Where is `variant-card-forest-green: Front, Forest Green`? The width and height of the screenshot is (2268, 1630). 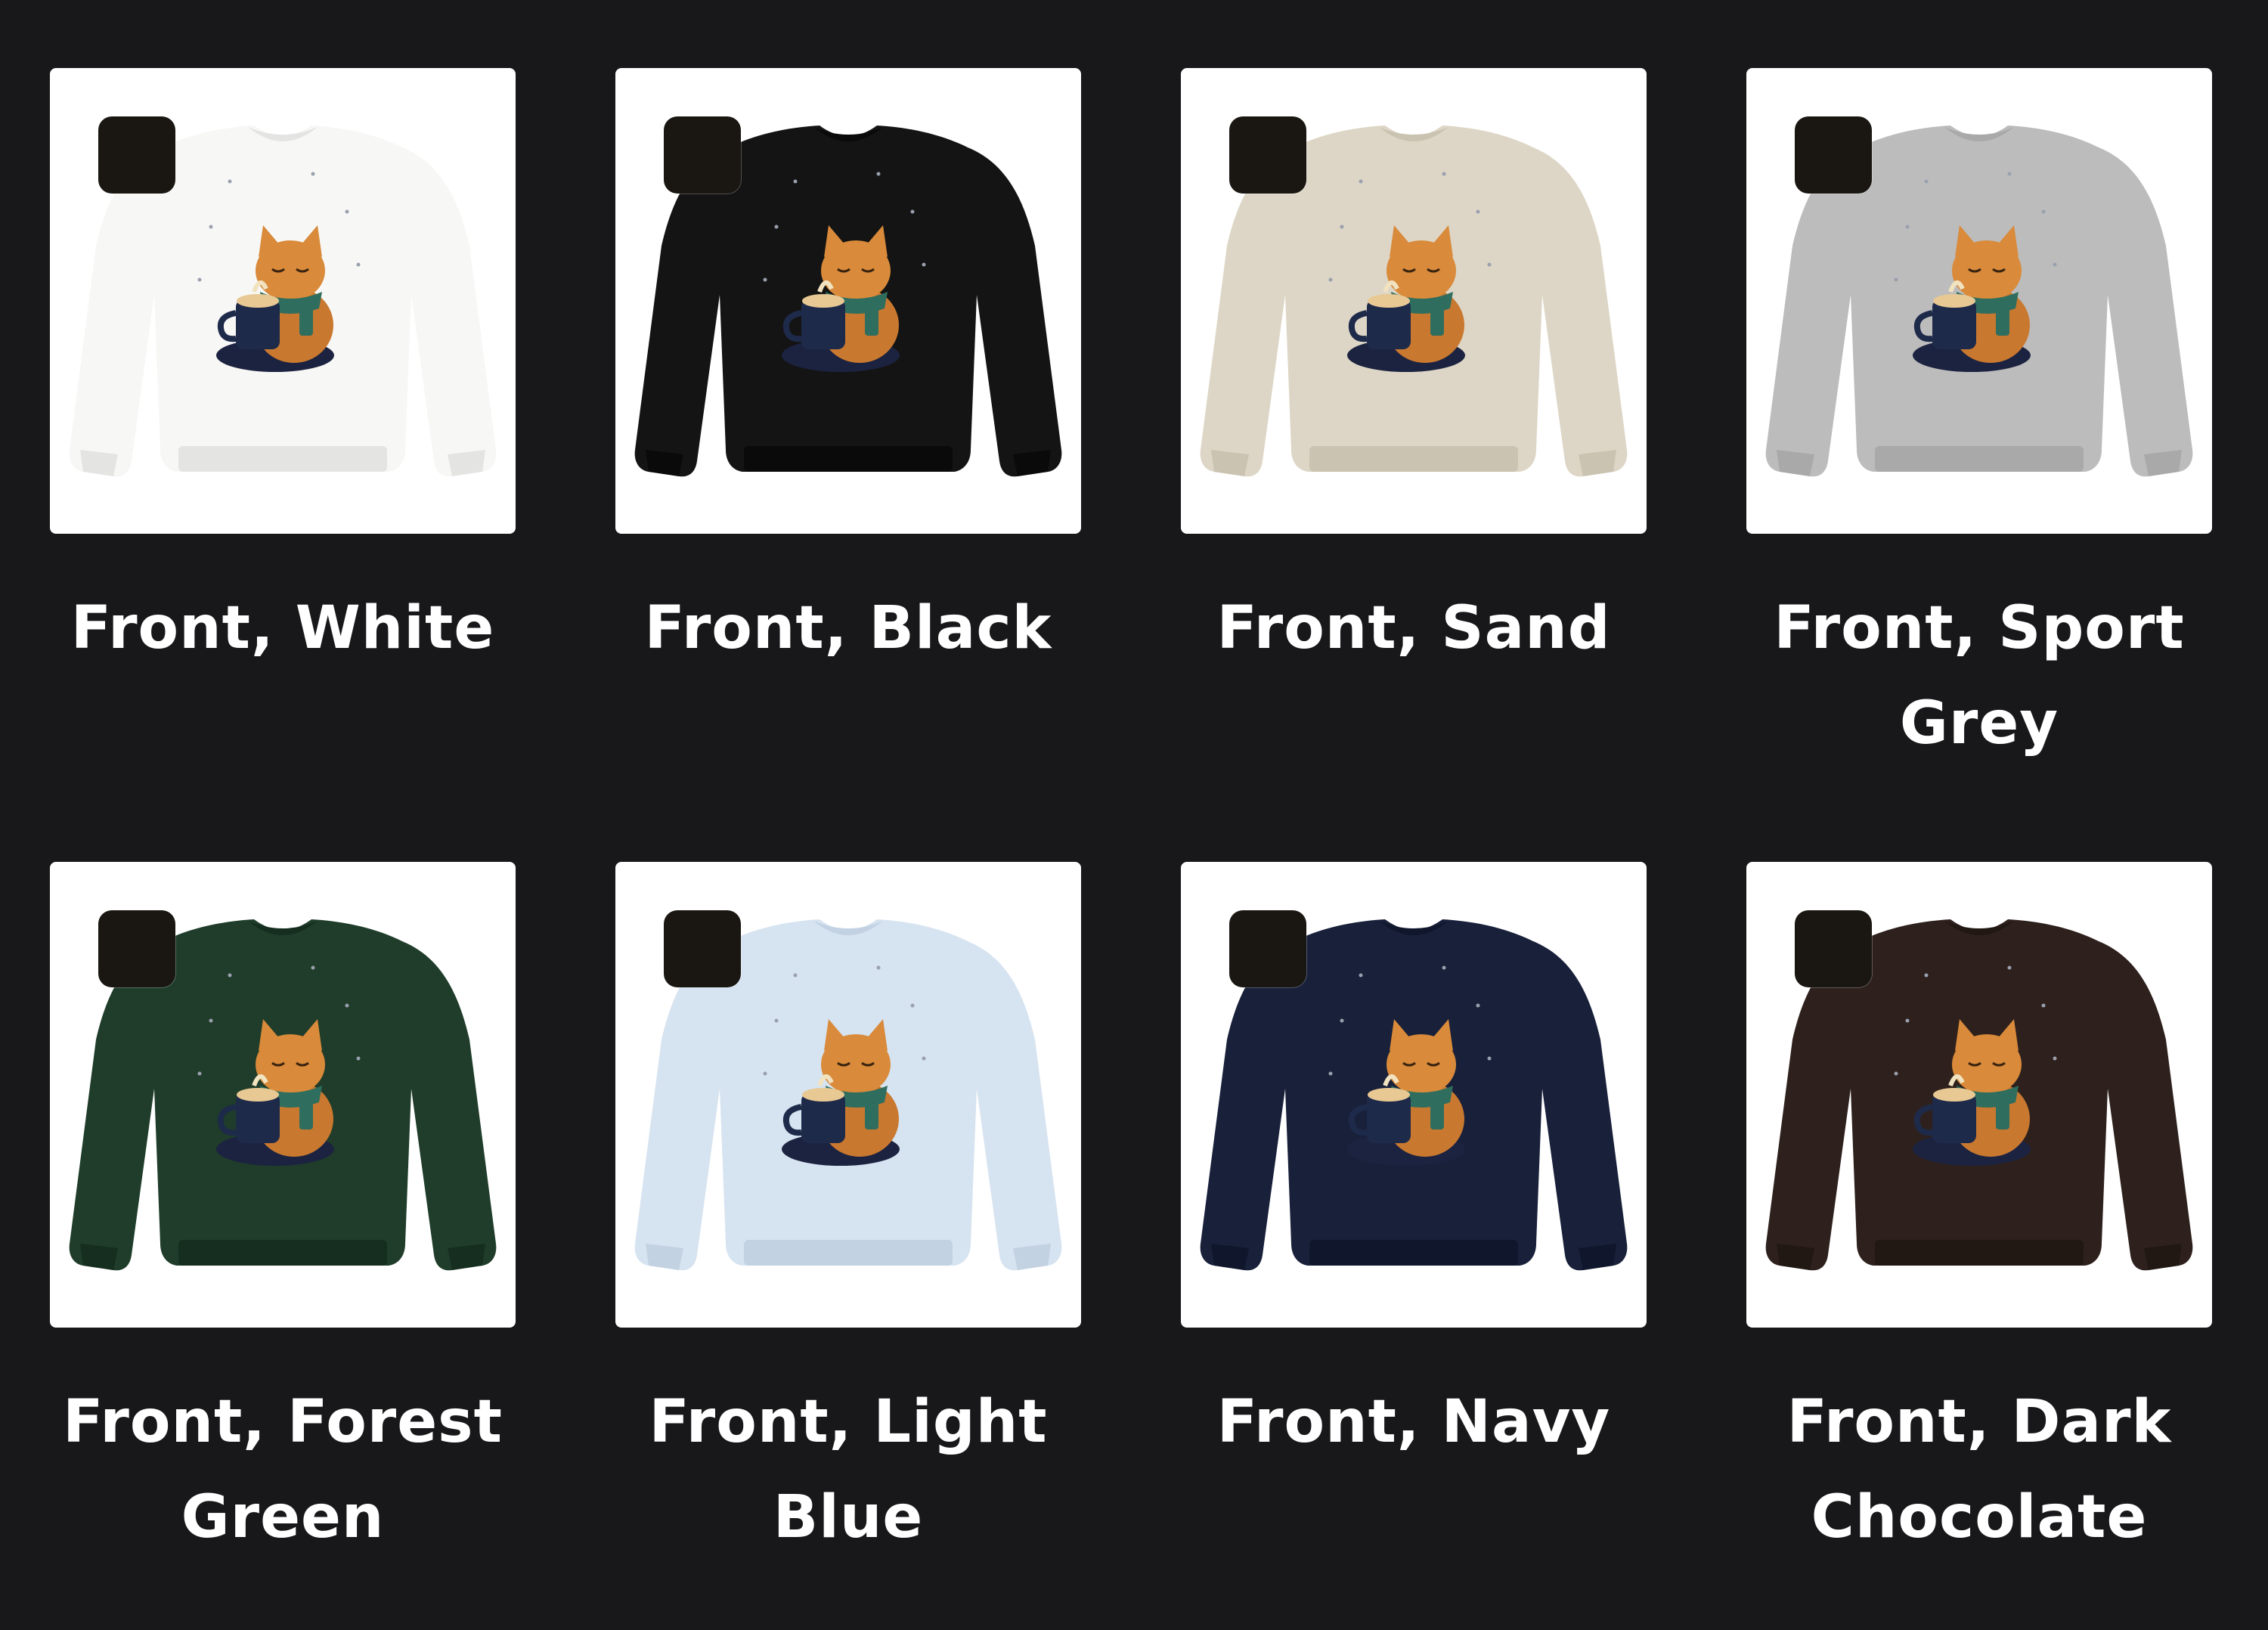
variant-card-forest-green: Front, Forest Green is located at coordinates (283, 1246).